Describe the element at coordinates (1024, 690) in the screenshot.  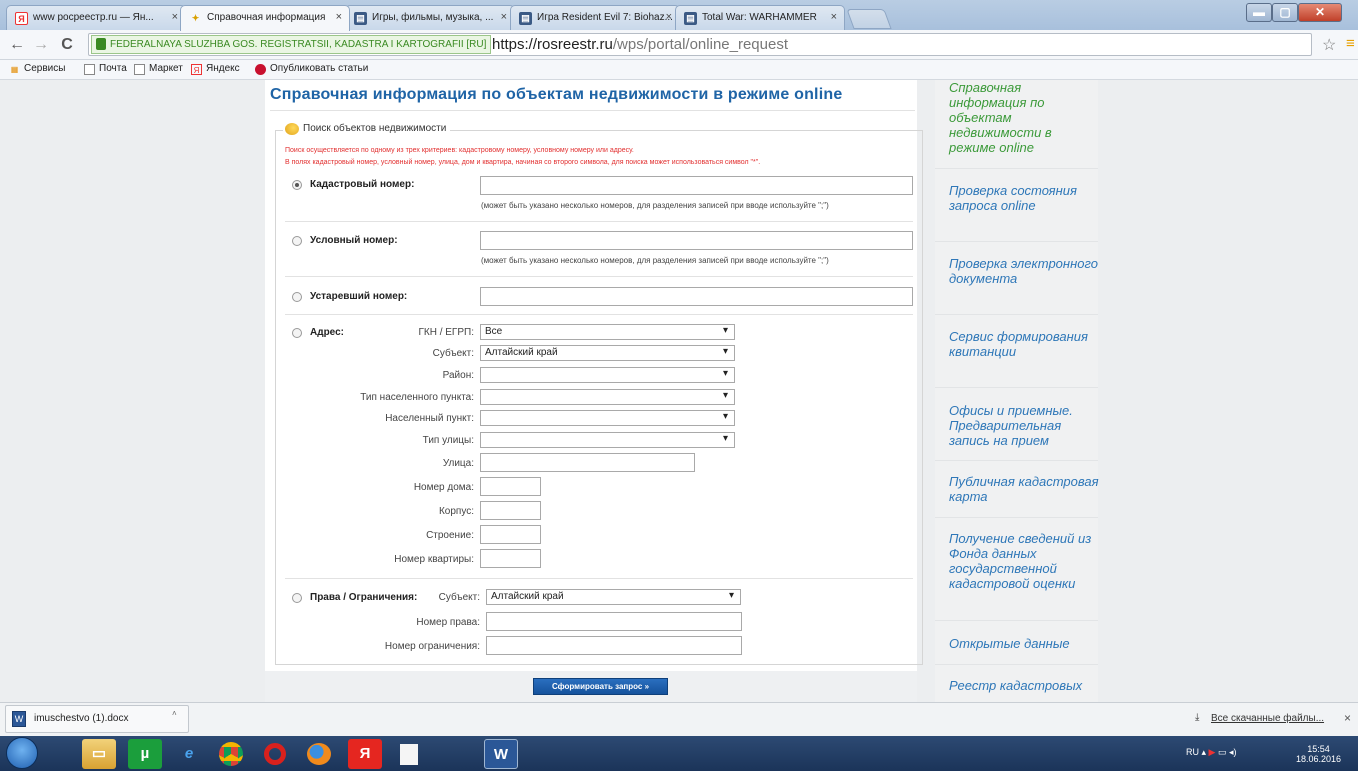
I see `sidebar-item-cadastral-registry: Реестр кадастровых` at that location.